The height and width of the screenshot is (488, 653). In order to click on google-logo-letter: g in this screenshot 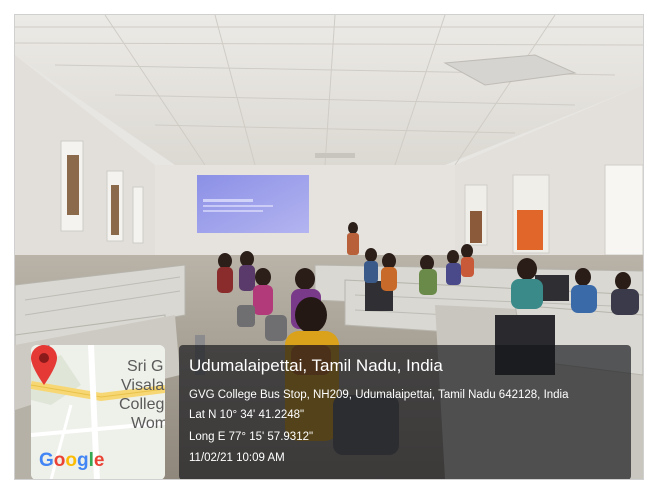, I will do `click(83, 460)`.